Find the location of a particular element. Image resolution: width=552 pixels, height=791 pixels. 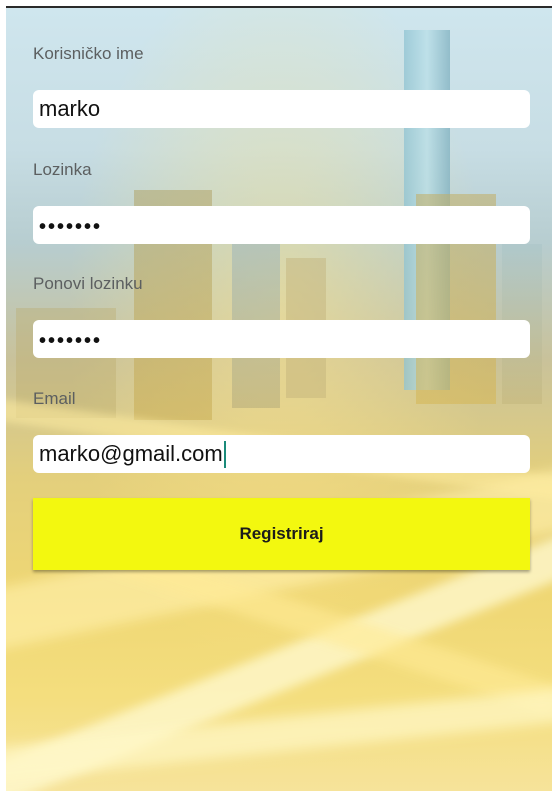

email-value: marko@gmail.com is located at coordinates (131, 453).